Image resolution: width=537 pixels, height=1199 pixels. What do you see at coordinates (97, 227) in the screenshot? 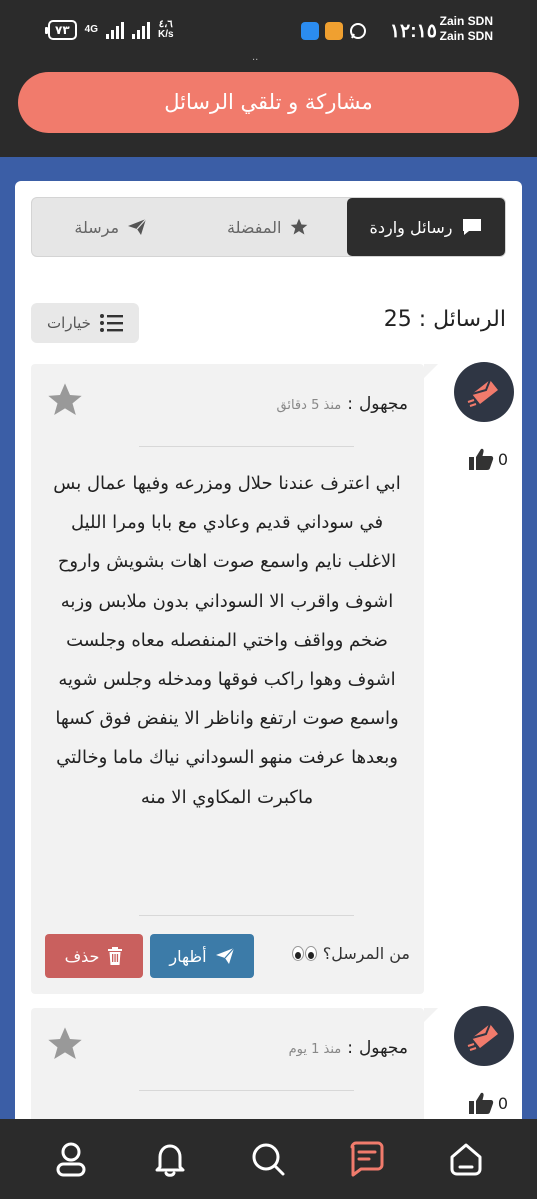
I see `tab-sent-label: مرسلة` at bounding box center [97, 227].